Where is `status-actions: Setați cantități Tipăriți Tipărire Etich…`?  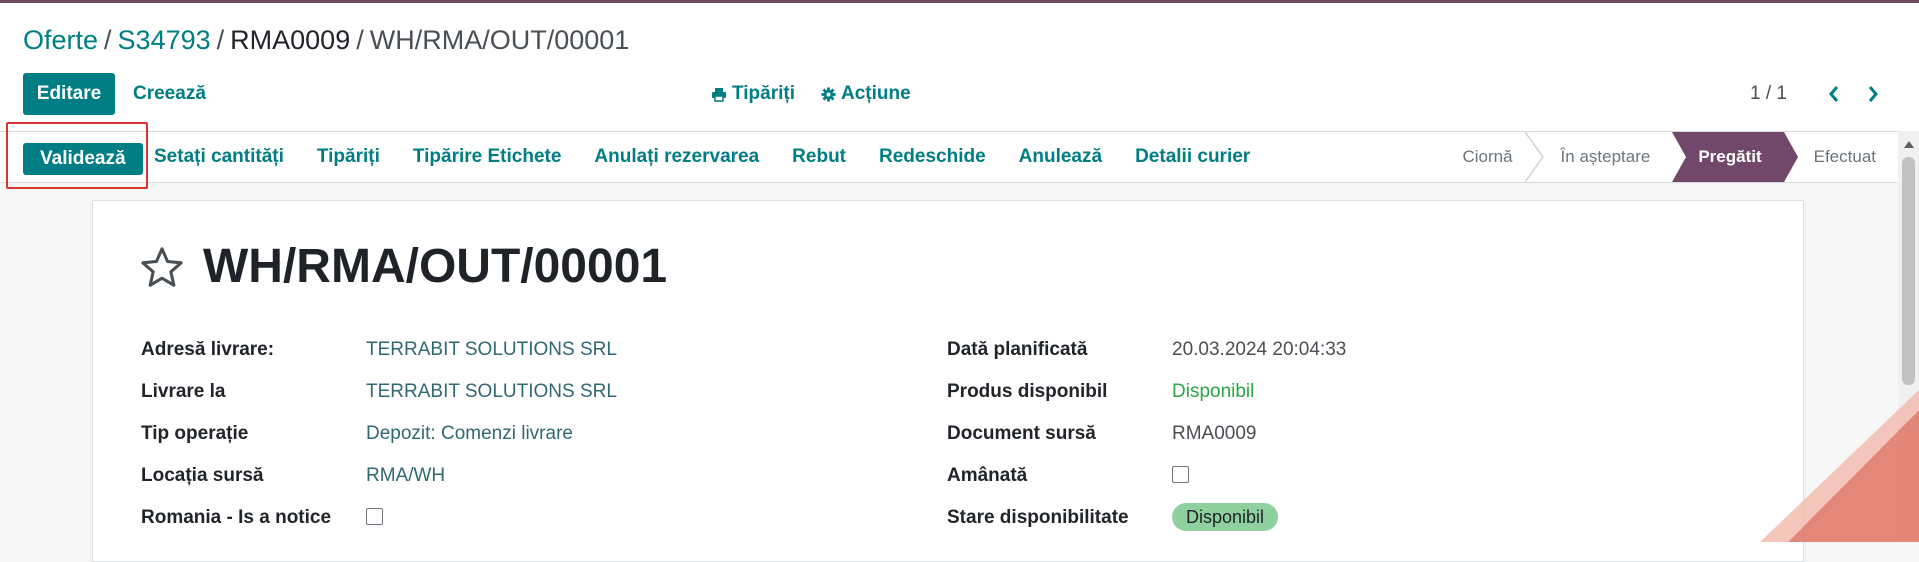
status-actions: Setați cantități Tipăriți Tipărire Etich… is located at coordinates (718, 157).